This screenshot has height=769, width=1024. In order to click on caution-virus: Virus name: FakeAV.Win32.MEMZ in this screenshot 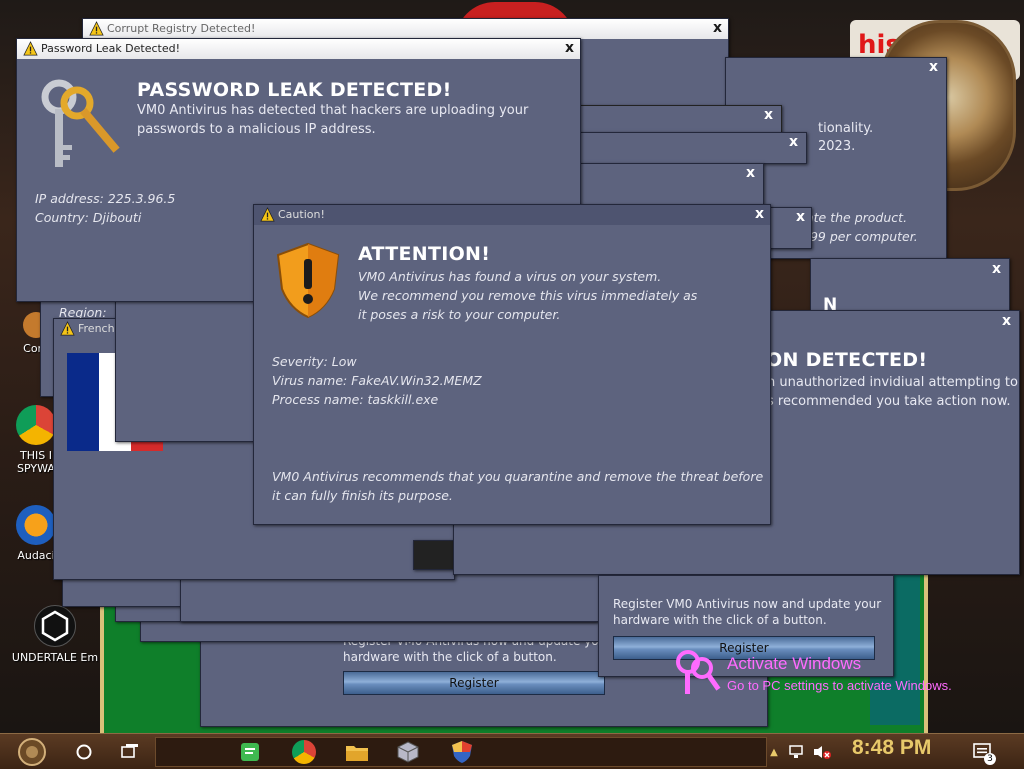, I will do `click(377, 380)`.